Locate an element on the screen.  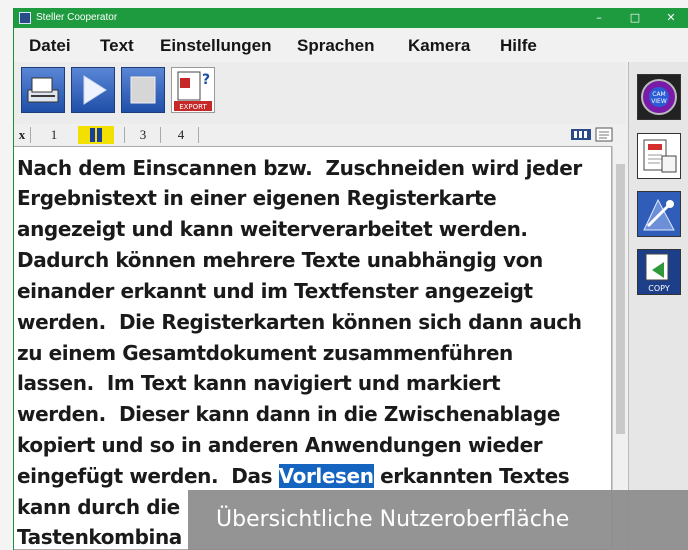
text-line: zu einem Gesamtdokument zusammenführen is located at coordinates (265, 353).